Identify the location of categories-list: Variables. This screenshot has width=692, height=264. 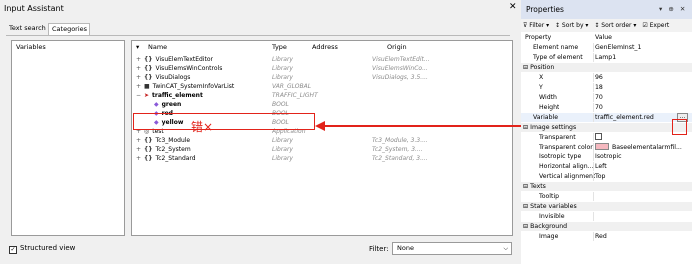
(68, 138).